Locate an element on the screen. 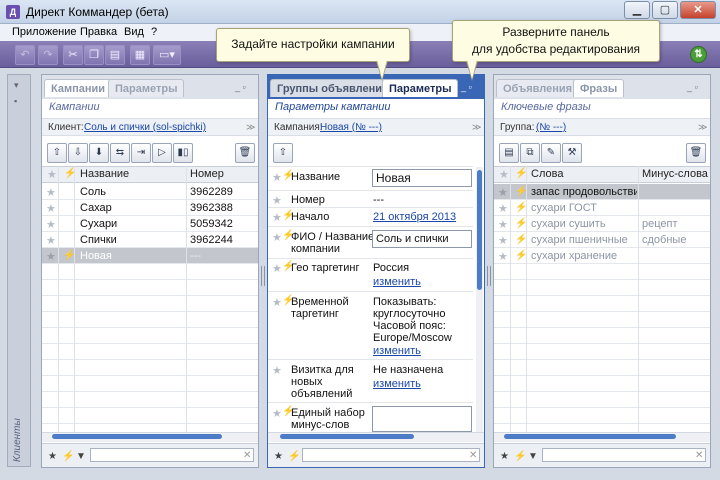 The width and height of the screenshot is (720, 480). tooltip-arrow is located at coordinates (382, 69).